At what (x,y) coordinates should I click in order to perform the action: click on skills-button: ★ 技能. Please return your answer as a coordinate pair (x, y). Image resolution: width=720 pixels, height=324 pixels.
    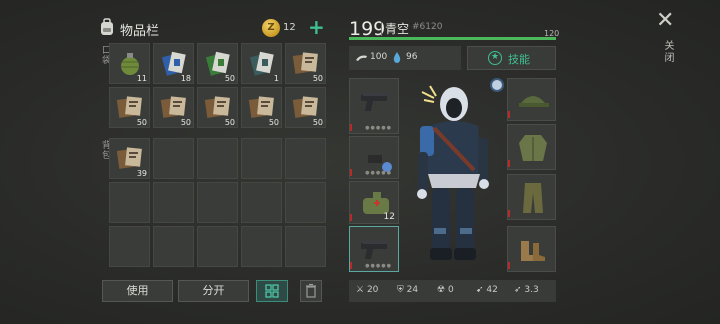
    Looking at the image, I should click on (511, 58).